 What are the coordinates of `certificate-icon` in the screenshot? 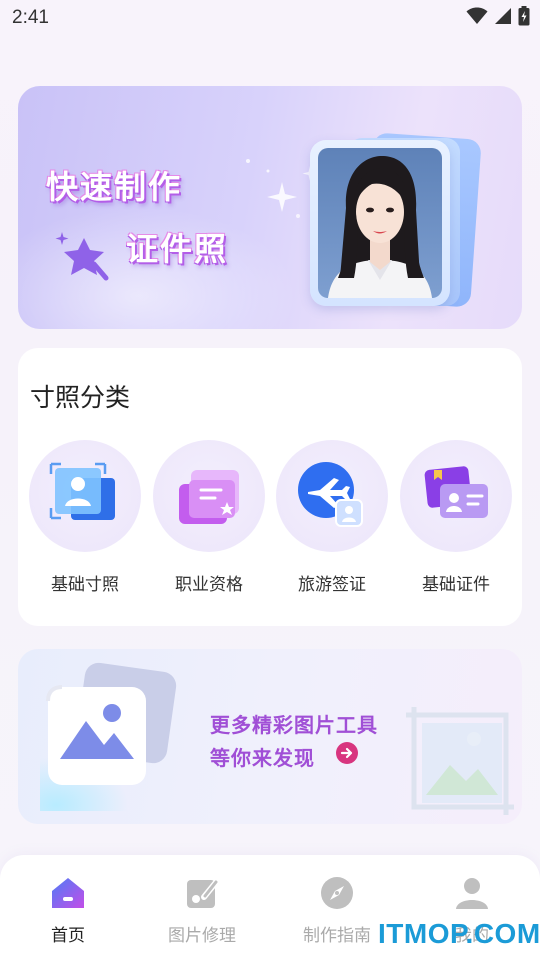 It's located at (209, 497).